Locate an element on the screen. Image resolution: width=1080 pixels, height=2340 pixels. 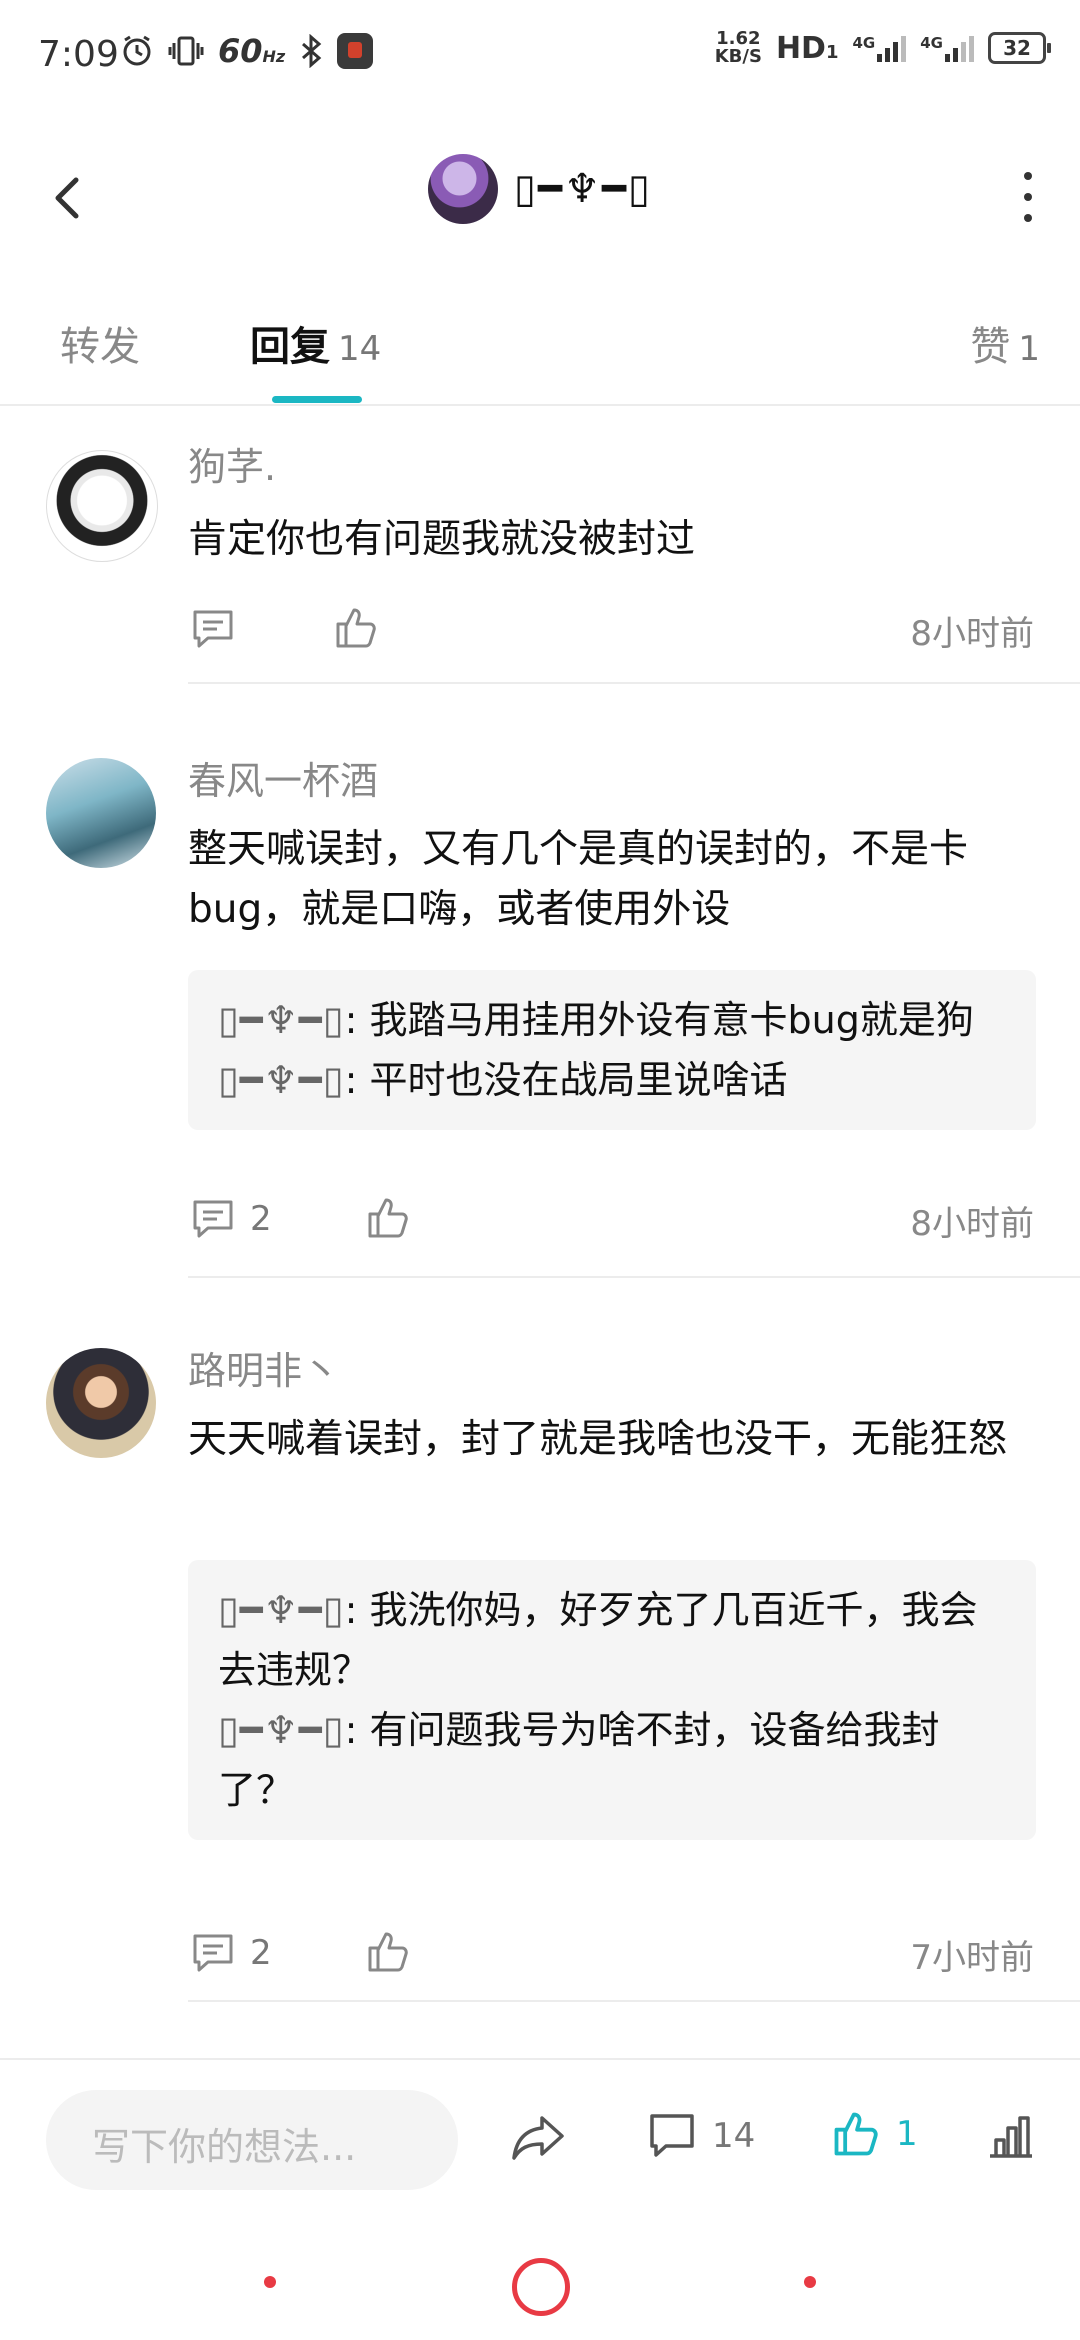
username: ▯━♆━▯ is located at coordinates (583, 189).